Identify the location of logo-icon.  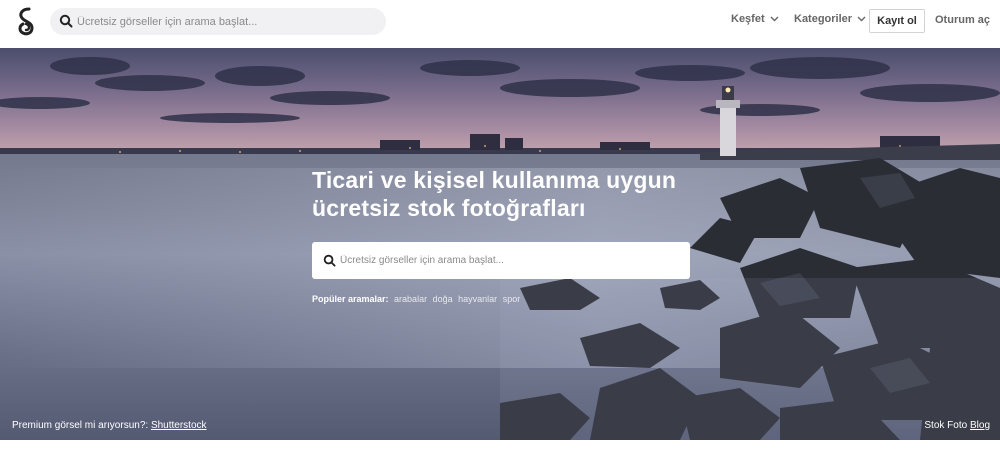
(26, 22).